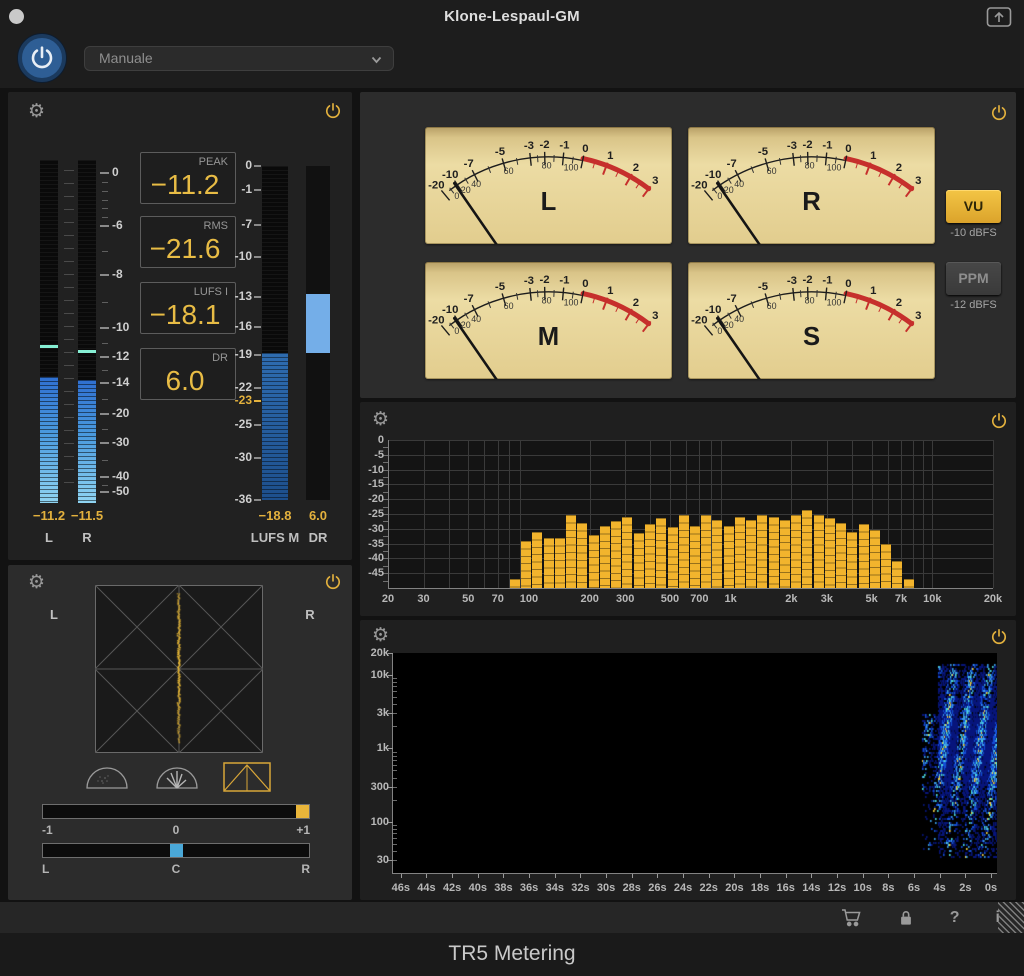 This screenshot has height=976, width=1024. I want to click on y-tick-label: -5, so click(379, 454).